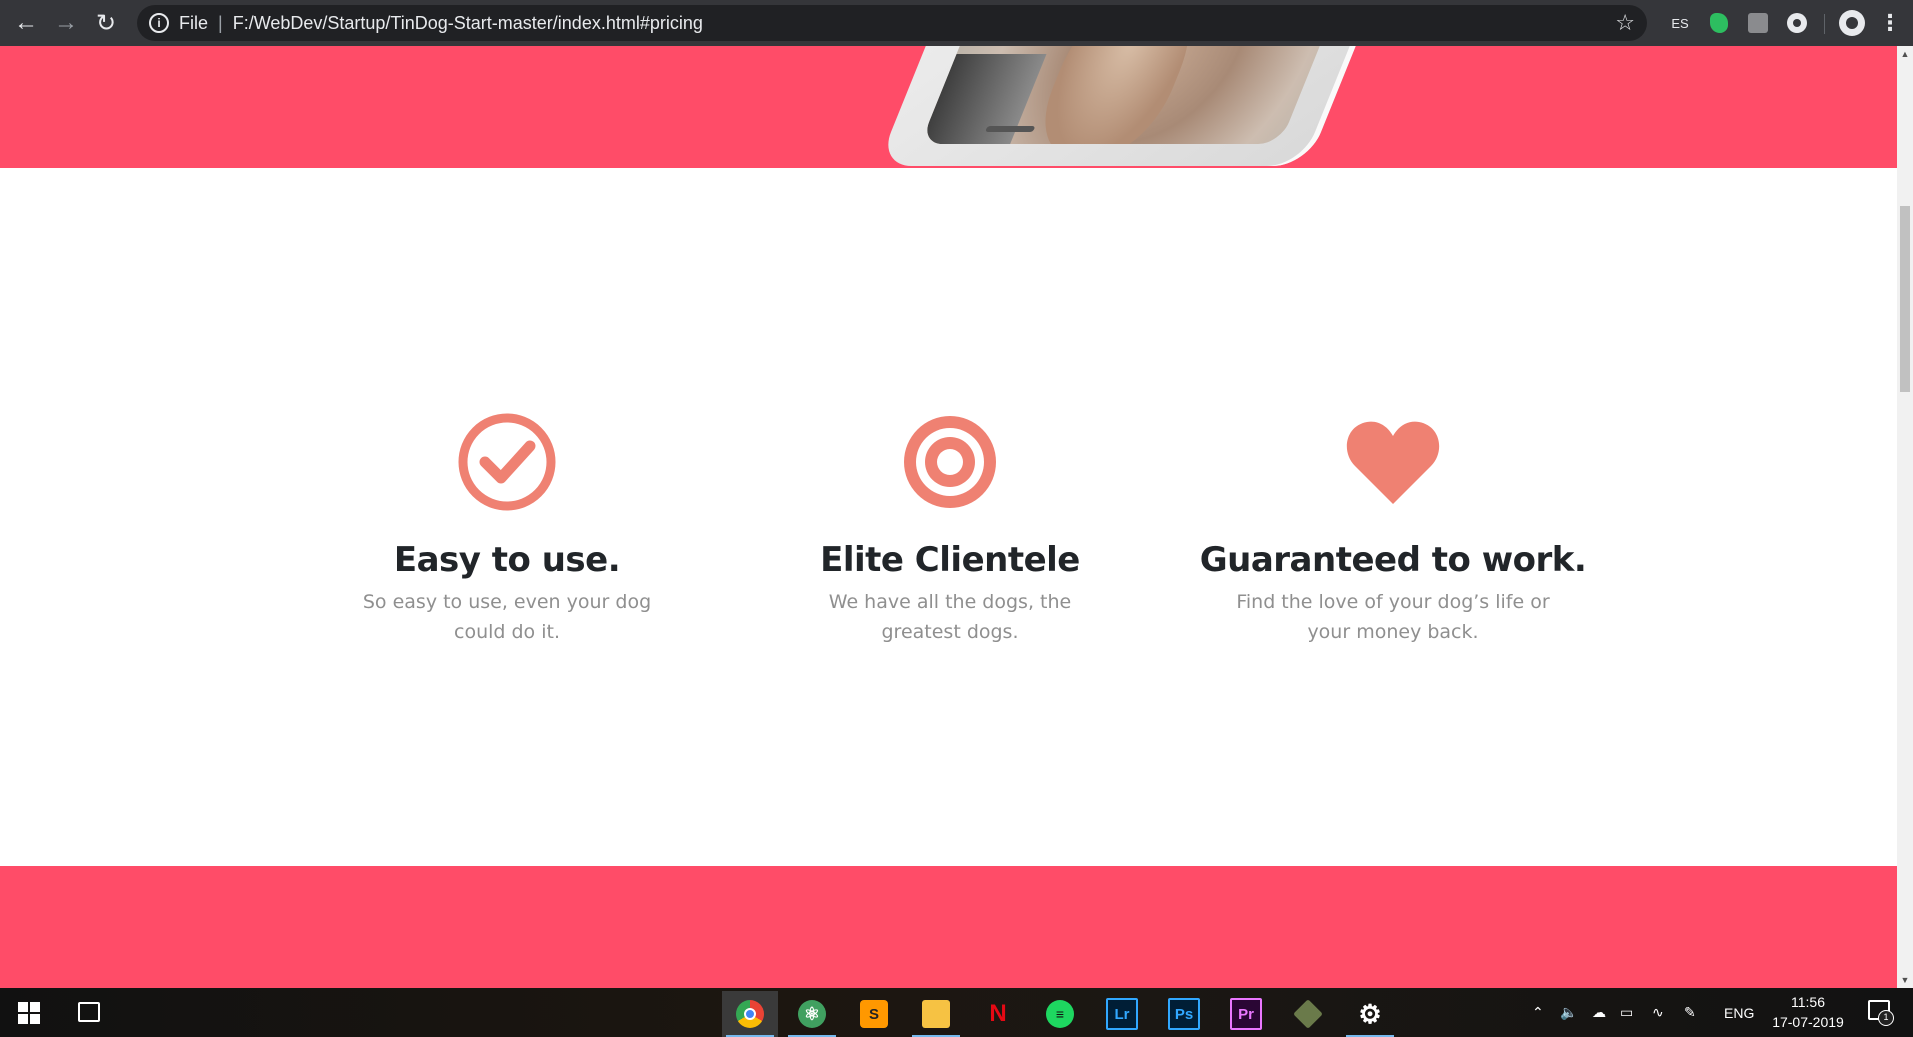 The height and width of the screenshot is (1037, 1913). What do you see at coordinates (1680, 23) in the screenshot?
I see `extension-es: ES` at bounding box center [1680, 23].